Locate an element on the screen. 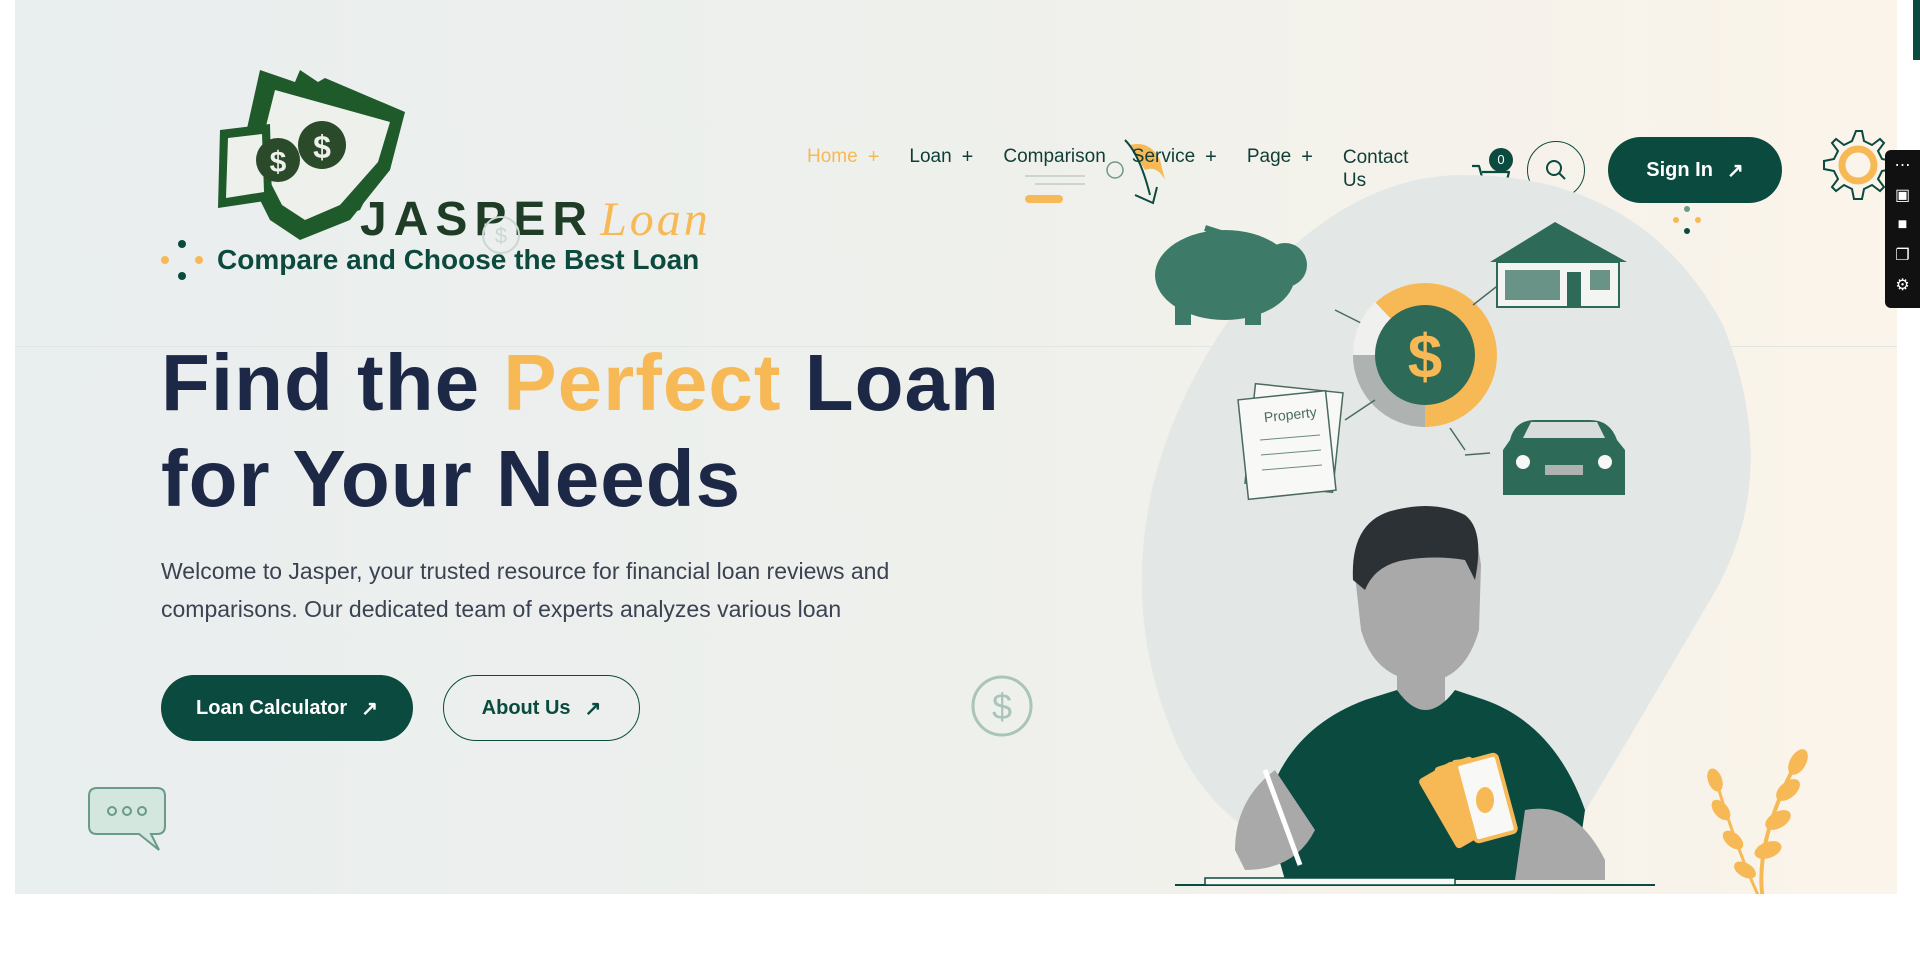 This screenshot has width=1920, height=976. side-toolbar: ⋯ ▣ ■ ❐ ⚙ is located at coordinates (1902, 229).